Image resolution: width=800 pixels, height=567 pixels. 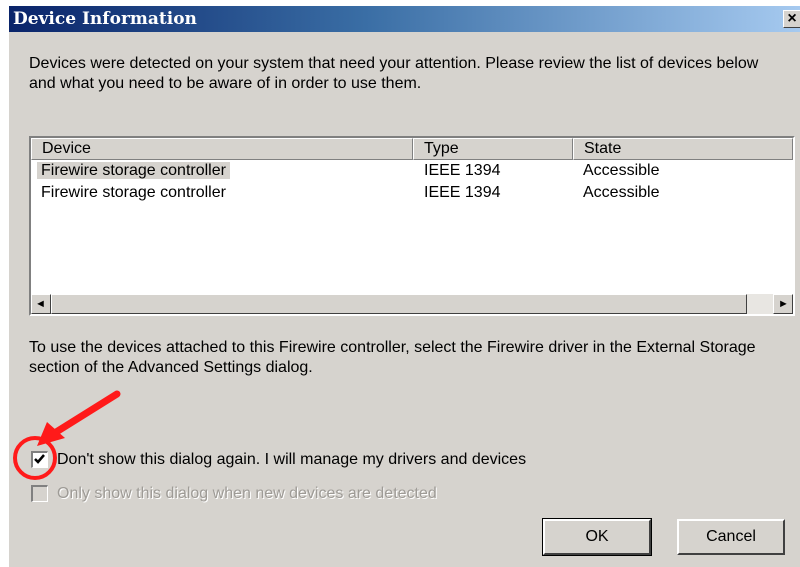 What do you see at coordinates (731, 537) in the screenshot?
I see `cancel-button: Cancel` at bounding box center [731, 537].